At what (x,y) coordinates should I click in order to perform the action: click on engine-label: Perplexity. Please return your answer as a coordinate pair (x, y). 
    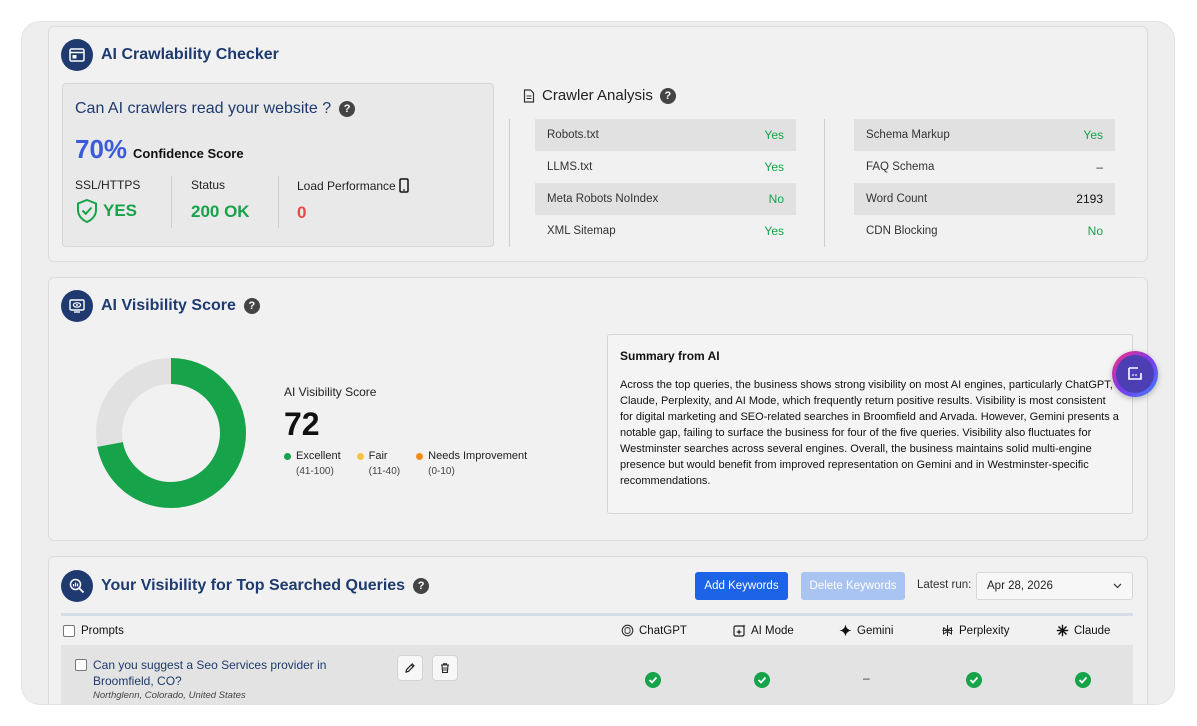
    Looking at the image, I should click on (984, 630).